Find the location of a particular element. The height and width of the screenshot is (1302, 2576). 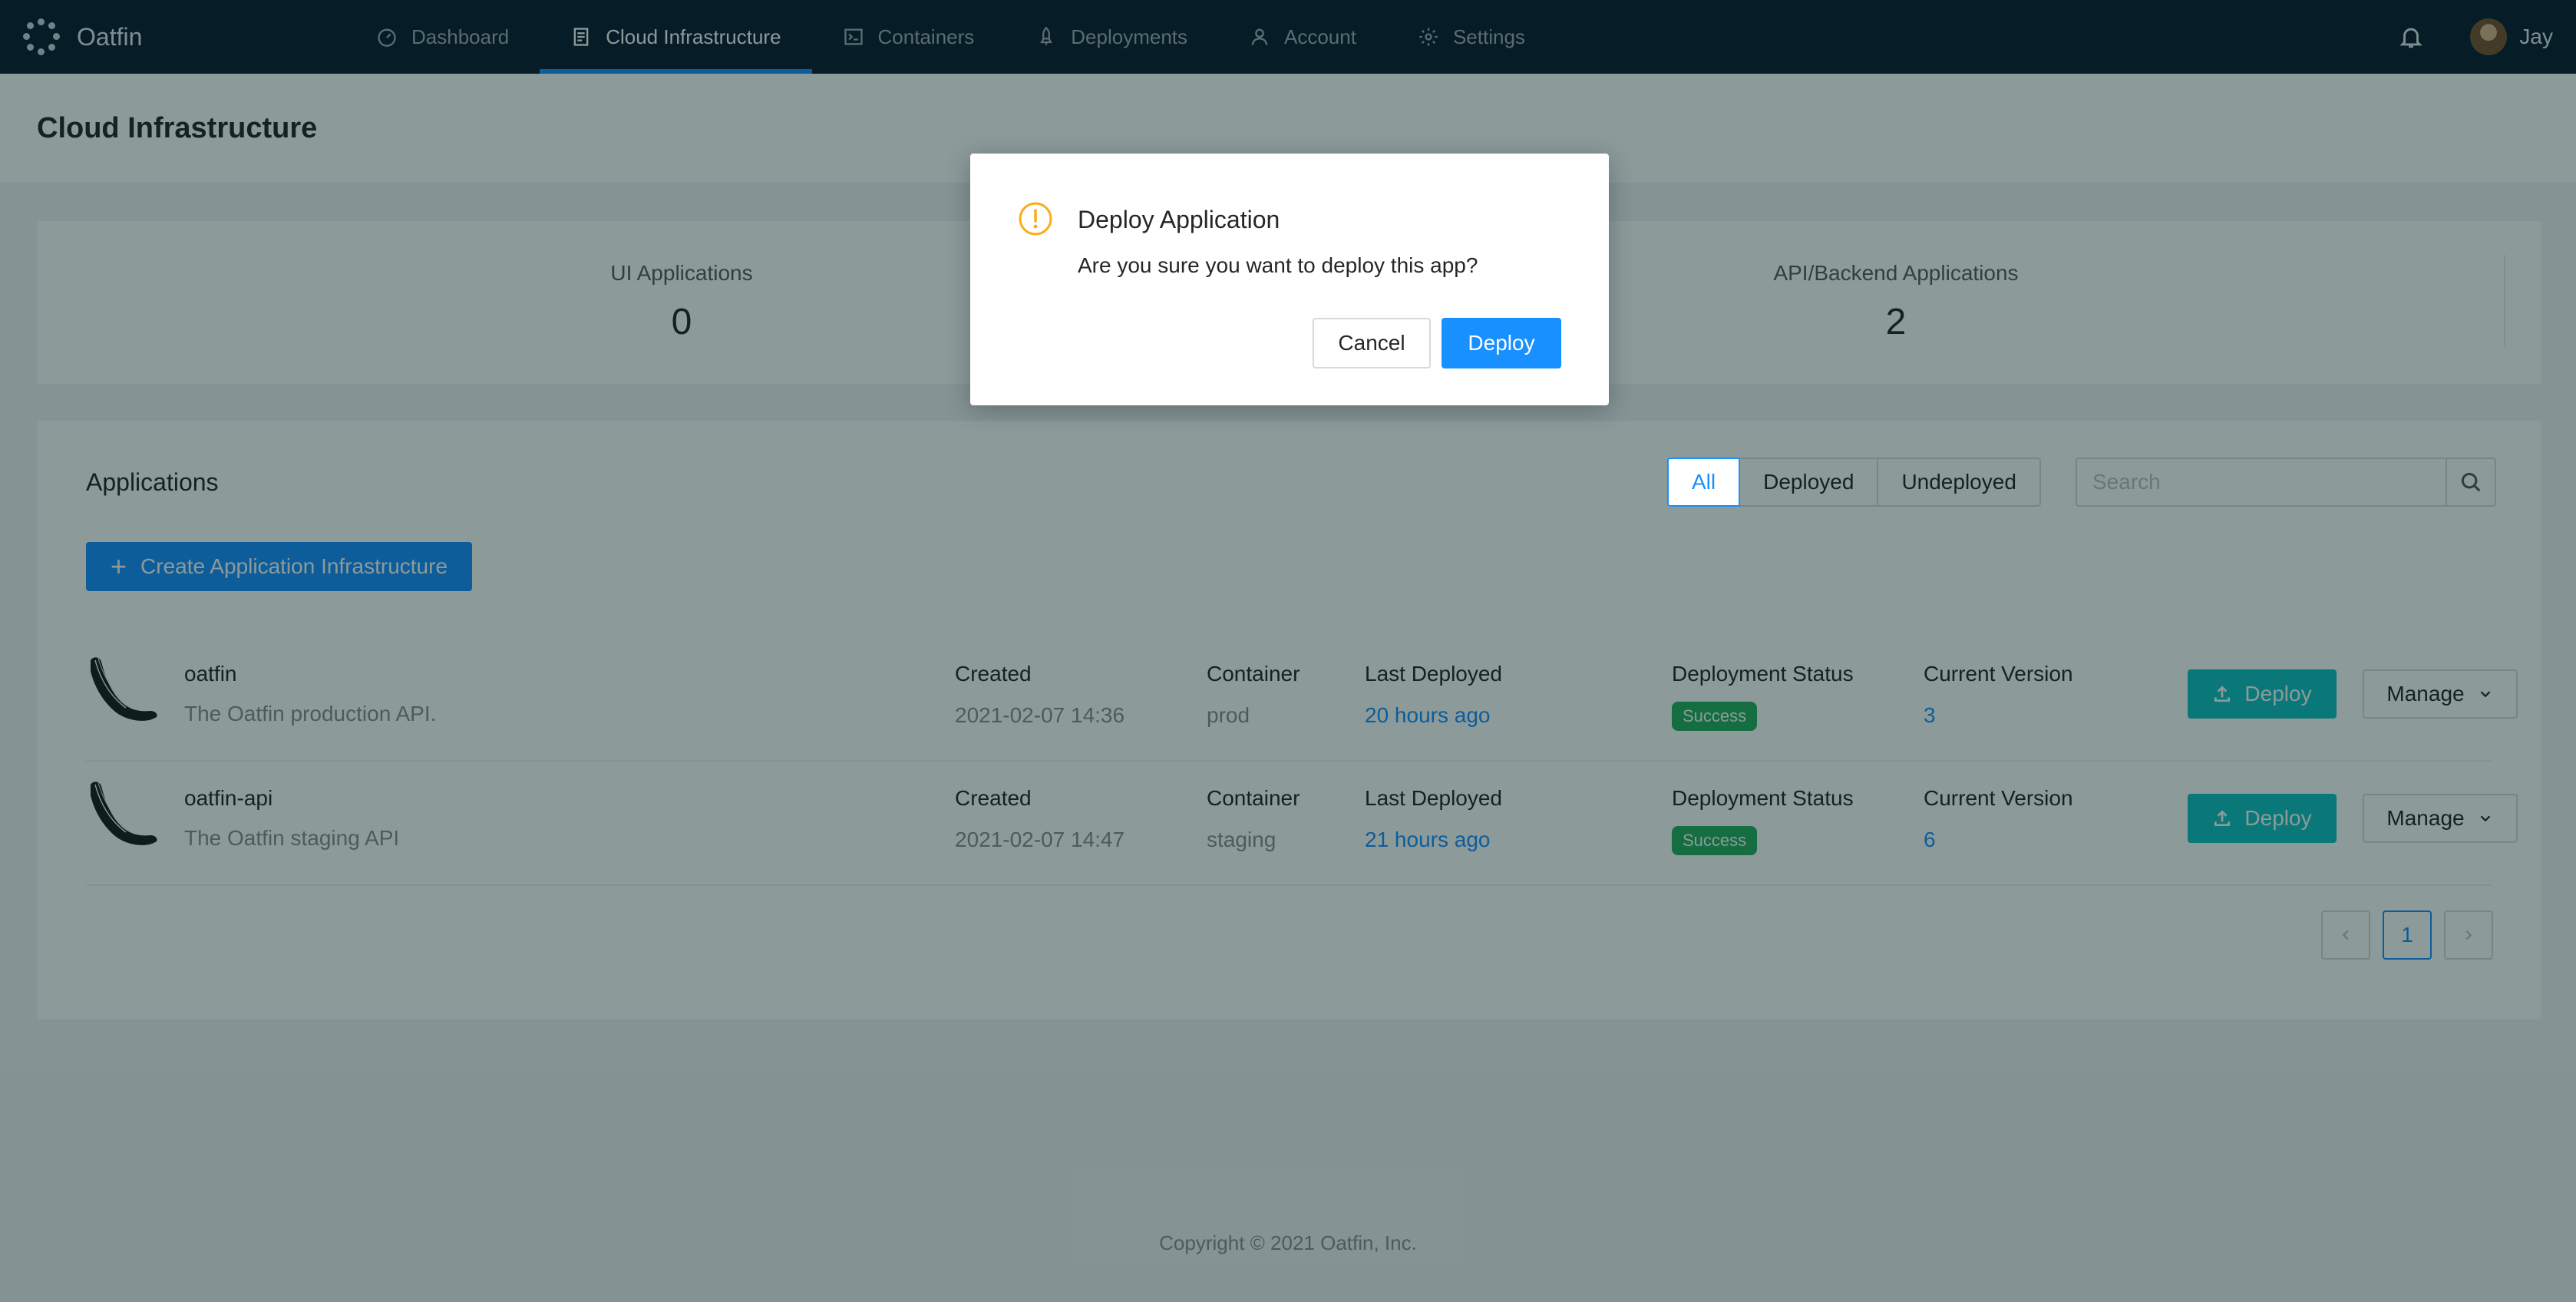

modal-title: Deploy Application is located at coordinates (1179, 220).